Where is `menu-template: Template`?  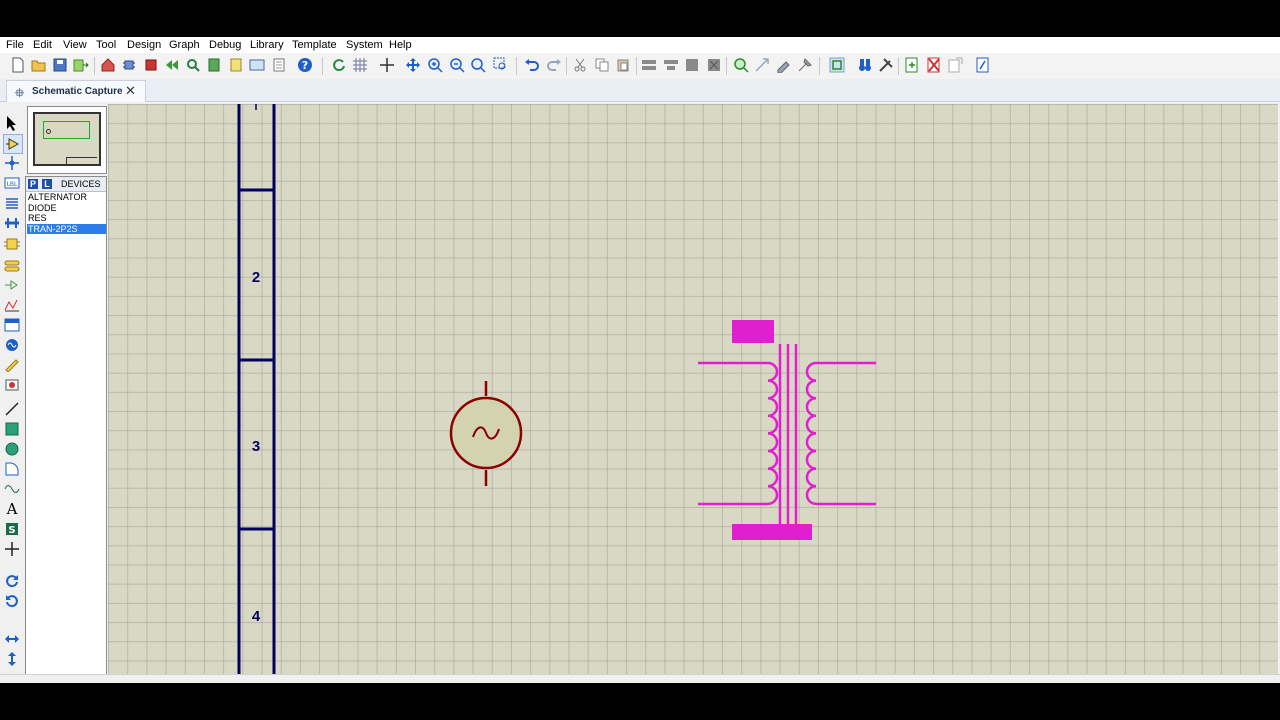
menu-template: Template is located at coordinates (314, 45).